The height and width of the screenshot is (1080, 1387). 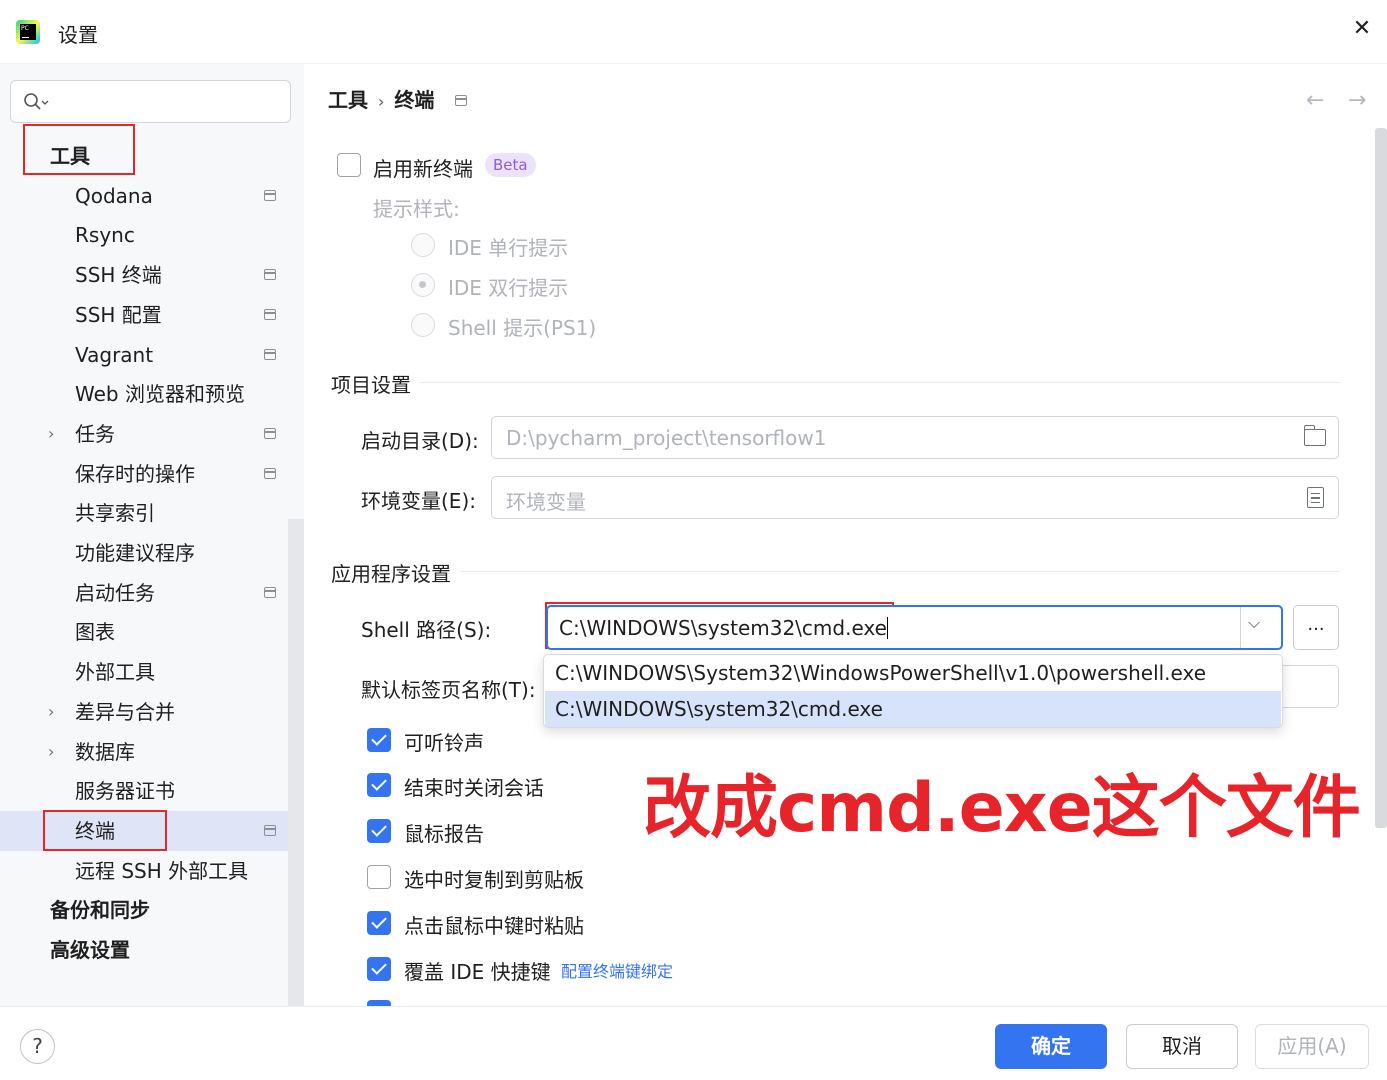 I want to click on sidebar-item: 启动任务, so click(x=144, y=593).